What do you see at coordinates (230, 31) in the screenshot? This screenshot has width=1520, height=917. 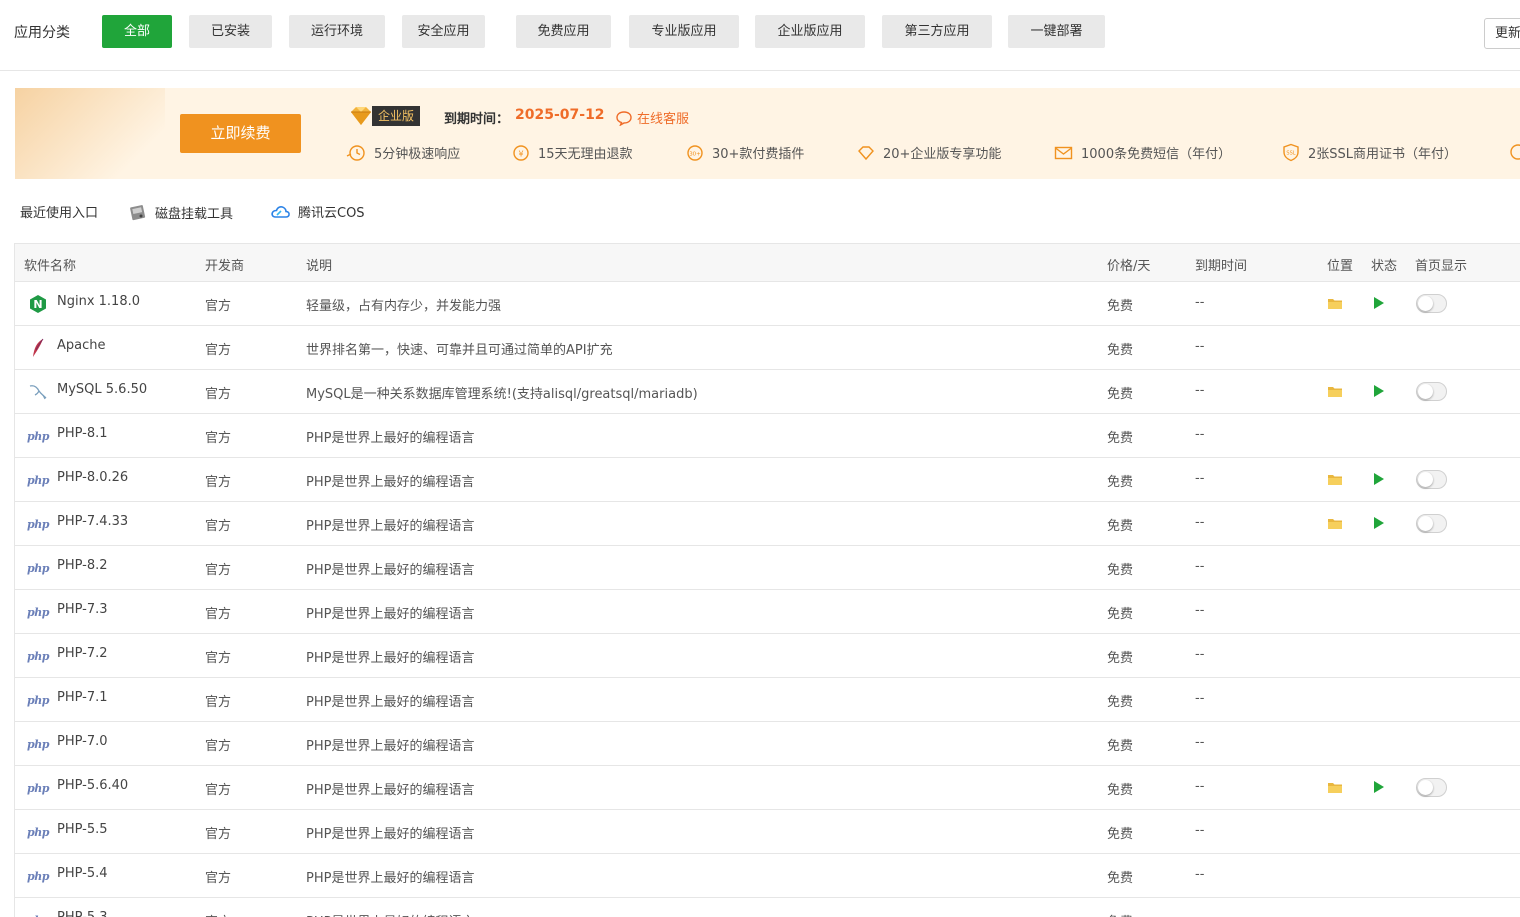 I see `category-button: 已安装` at bounding box center [230, 31].